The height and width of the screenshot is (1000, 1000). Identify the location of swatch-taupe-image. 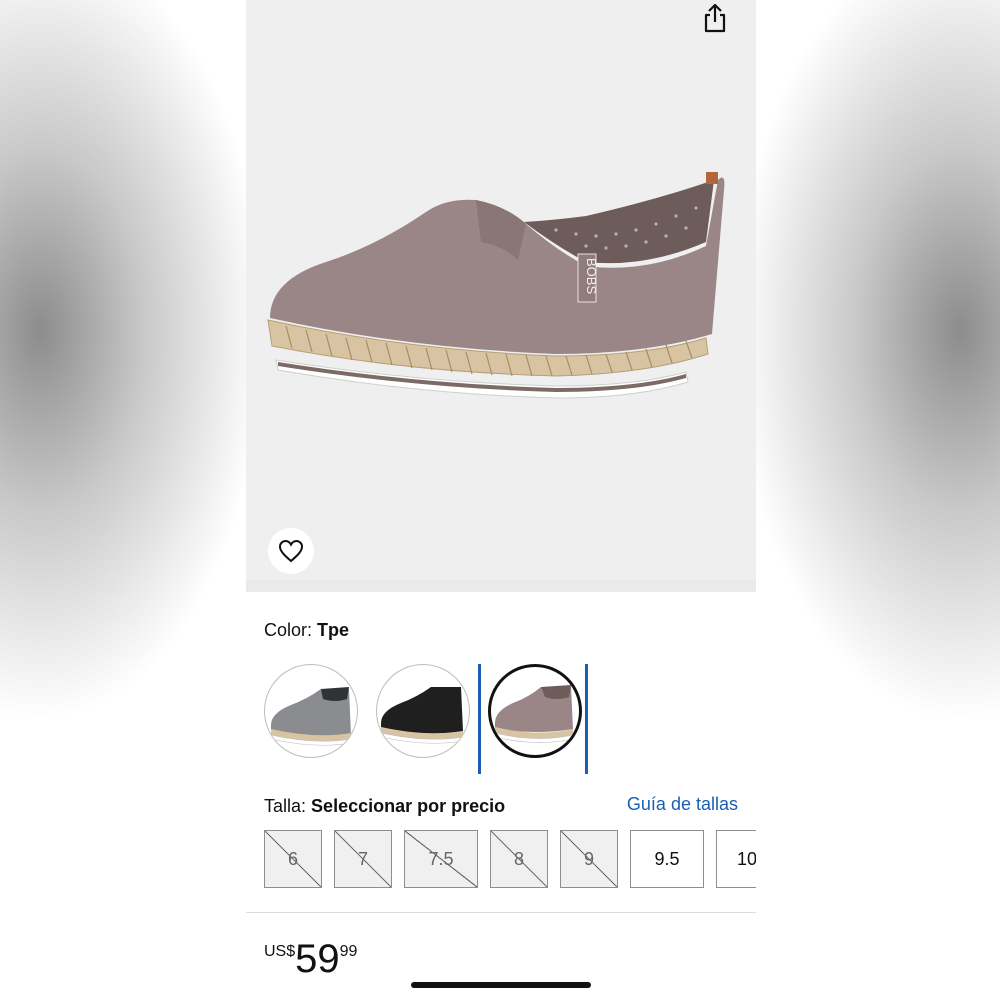
(534, 714).